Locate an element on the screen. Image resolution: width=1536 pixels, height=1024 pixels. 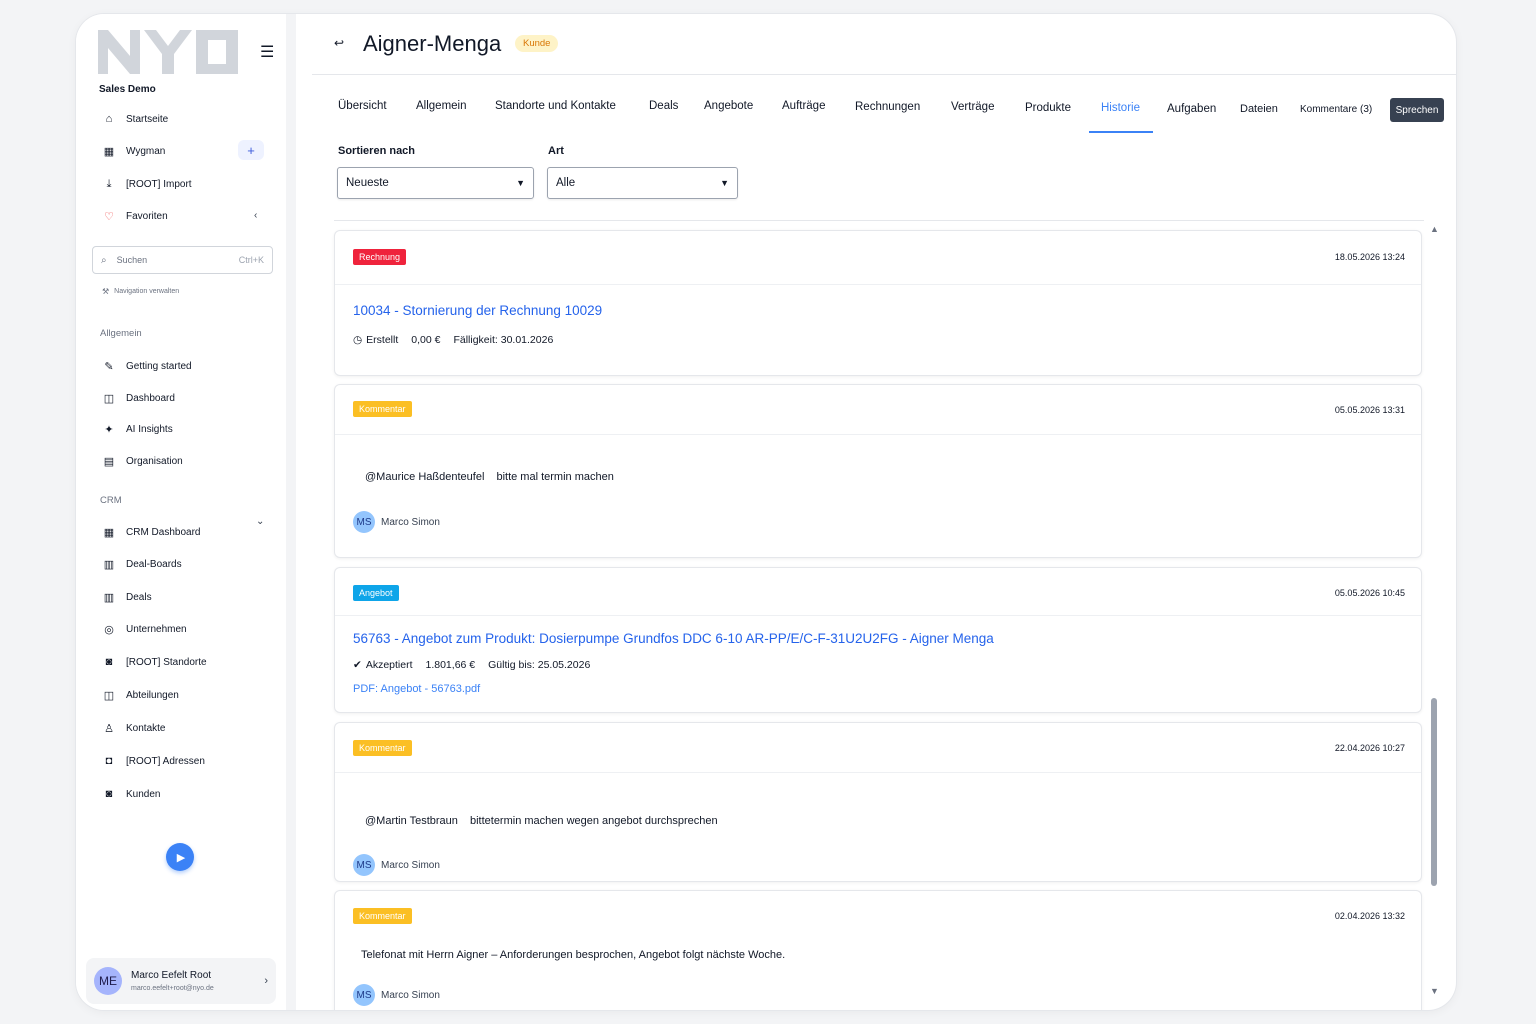
sidebar-item-import: ⤓ [ROOT] Import is located at coordinates (147, 184).